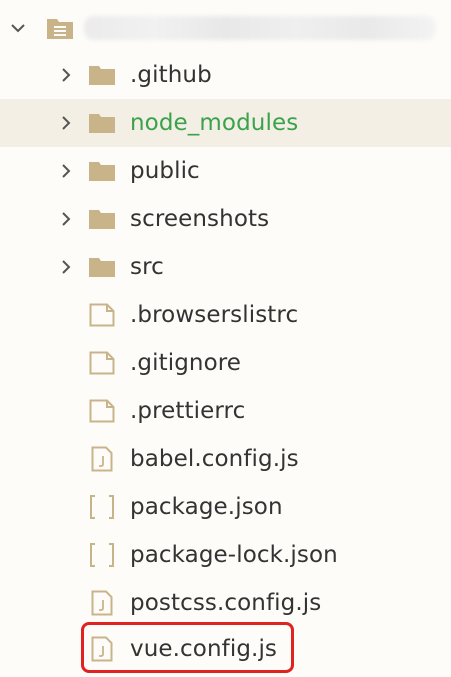 This screenshot has height=677, width=451. I want to click on tree-item-label: package-lock.json, so click(234, 555).